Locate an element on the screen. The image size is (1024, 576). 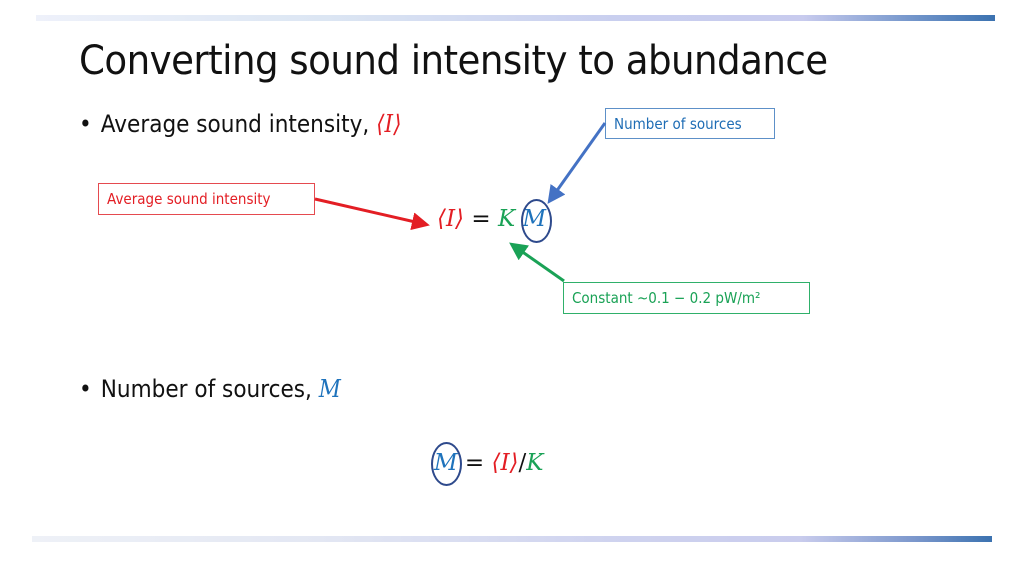
arrow-sources is located at coordinates (577, 163).